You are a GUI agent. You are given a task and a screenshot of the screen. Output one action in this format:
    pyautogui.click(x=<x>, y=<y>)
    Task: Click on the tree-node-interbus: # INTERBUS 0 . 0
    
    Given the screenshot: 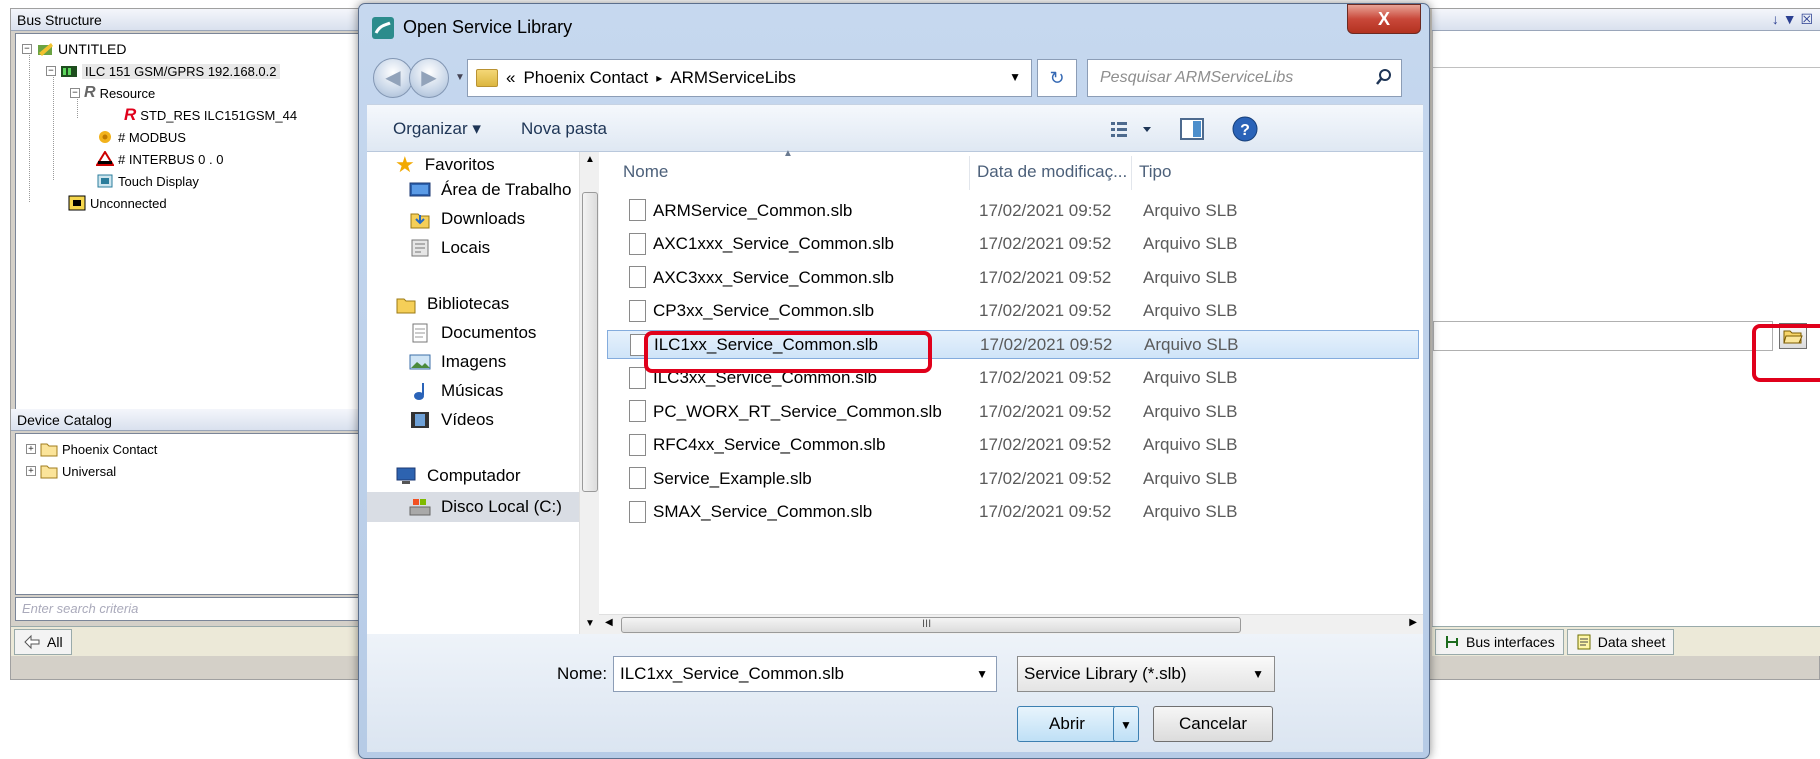 What is the action you would take?
    pyautogui.click(x=159, y=159)
    